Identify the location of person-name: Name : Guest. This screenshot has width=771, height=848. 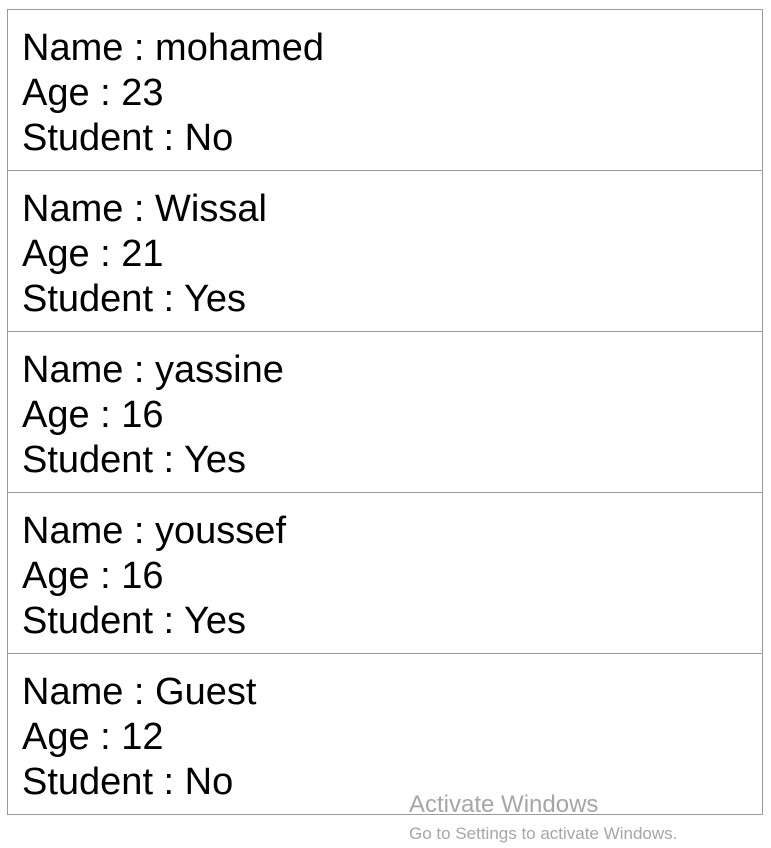
(139, 692).